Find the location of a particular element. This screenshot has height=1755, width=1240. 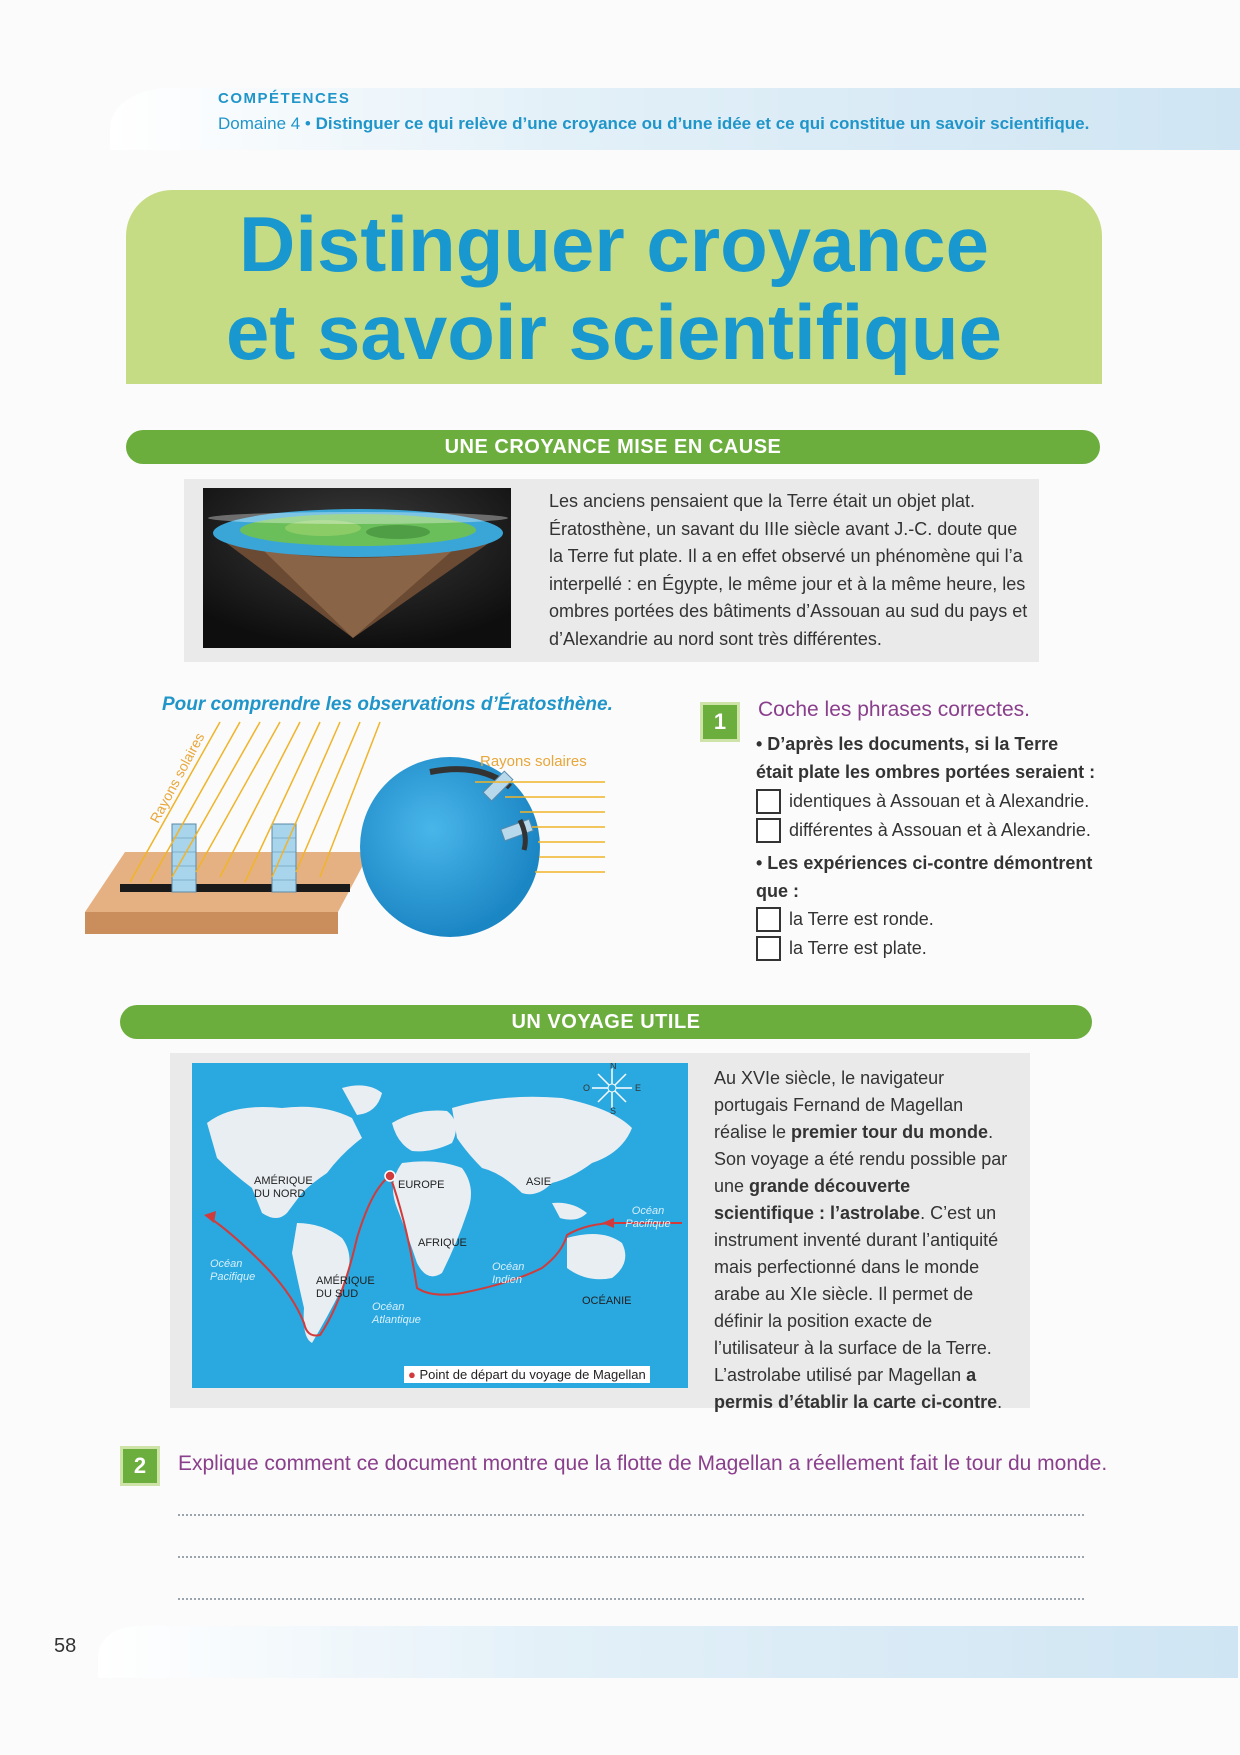

section-bar-croyance: UNE CROYANCE MISE EN CAUSE is located at coordinates (613, 447).